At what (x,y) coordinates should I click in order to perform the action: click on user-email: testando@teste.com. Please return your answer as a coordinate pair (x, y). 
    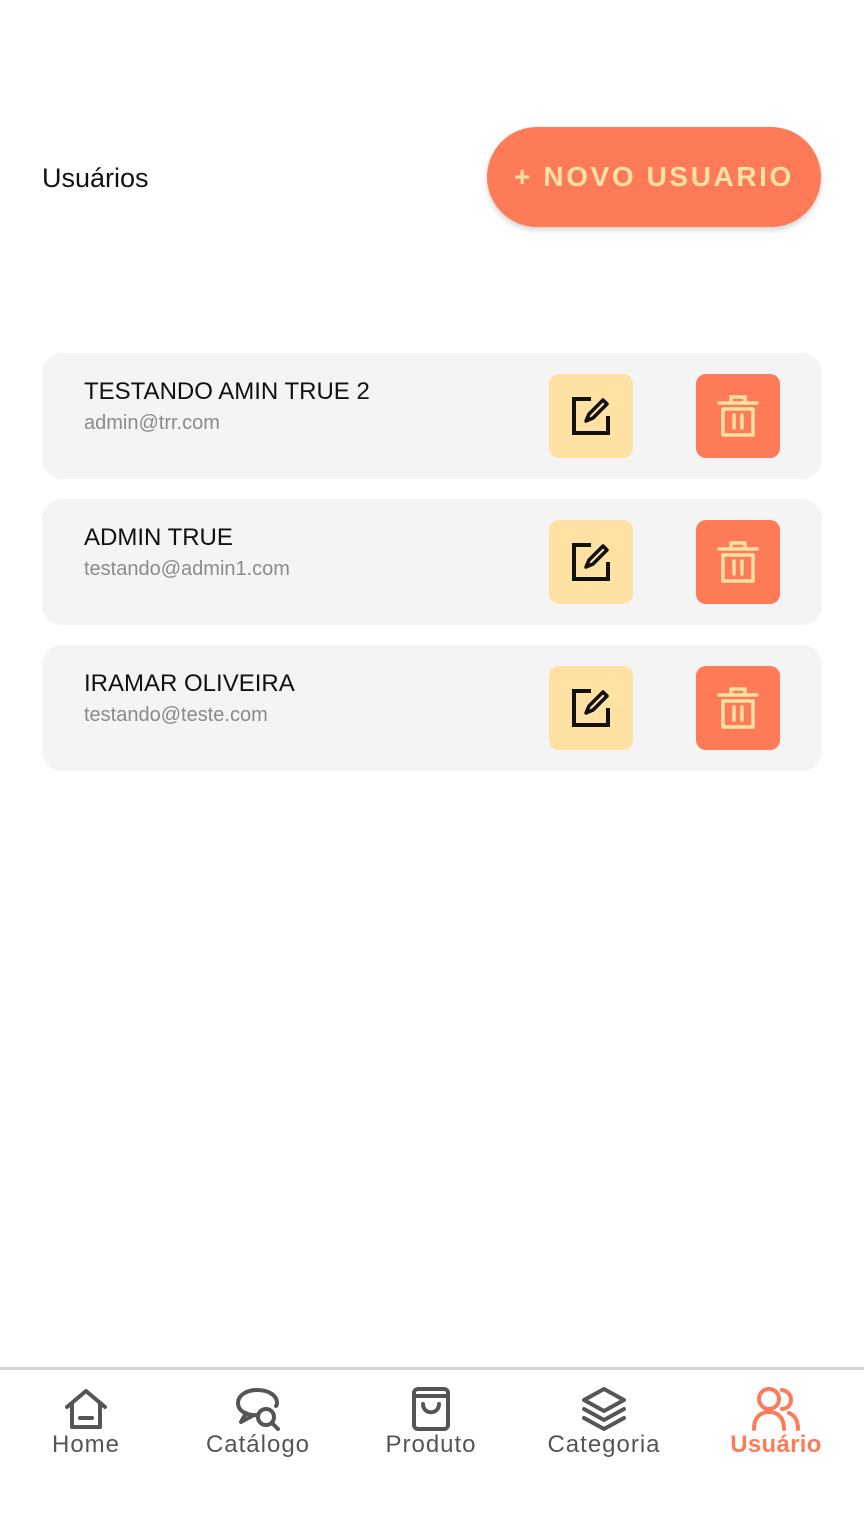
    Looking at the image, I should click on (176, 715).